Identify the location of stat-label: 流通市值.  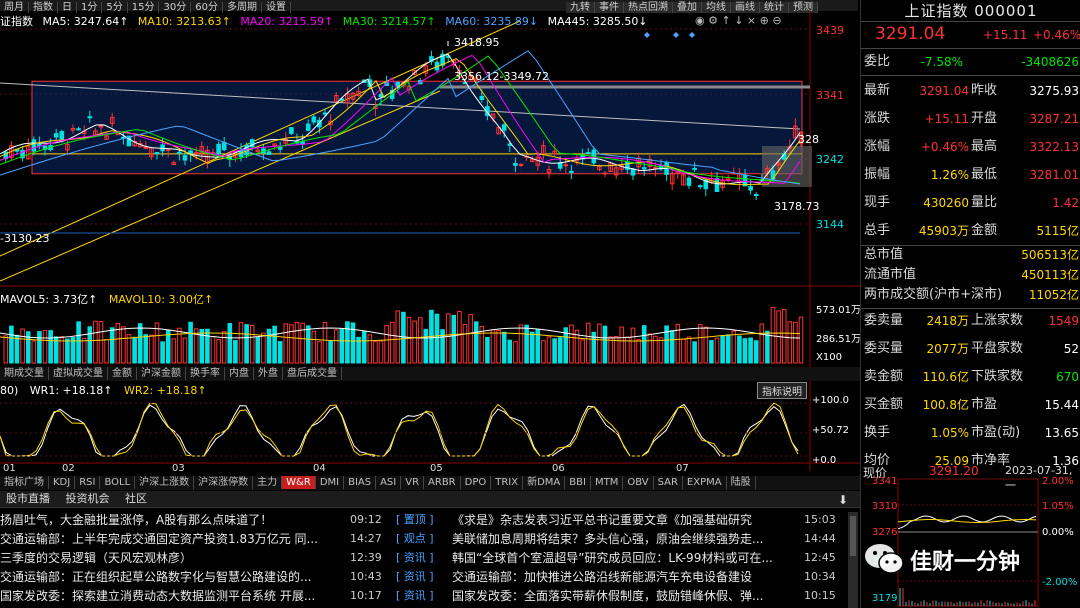
(890, 275).